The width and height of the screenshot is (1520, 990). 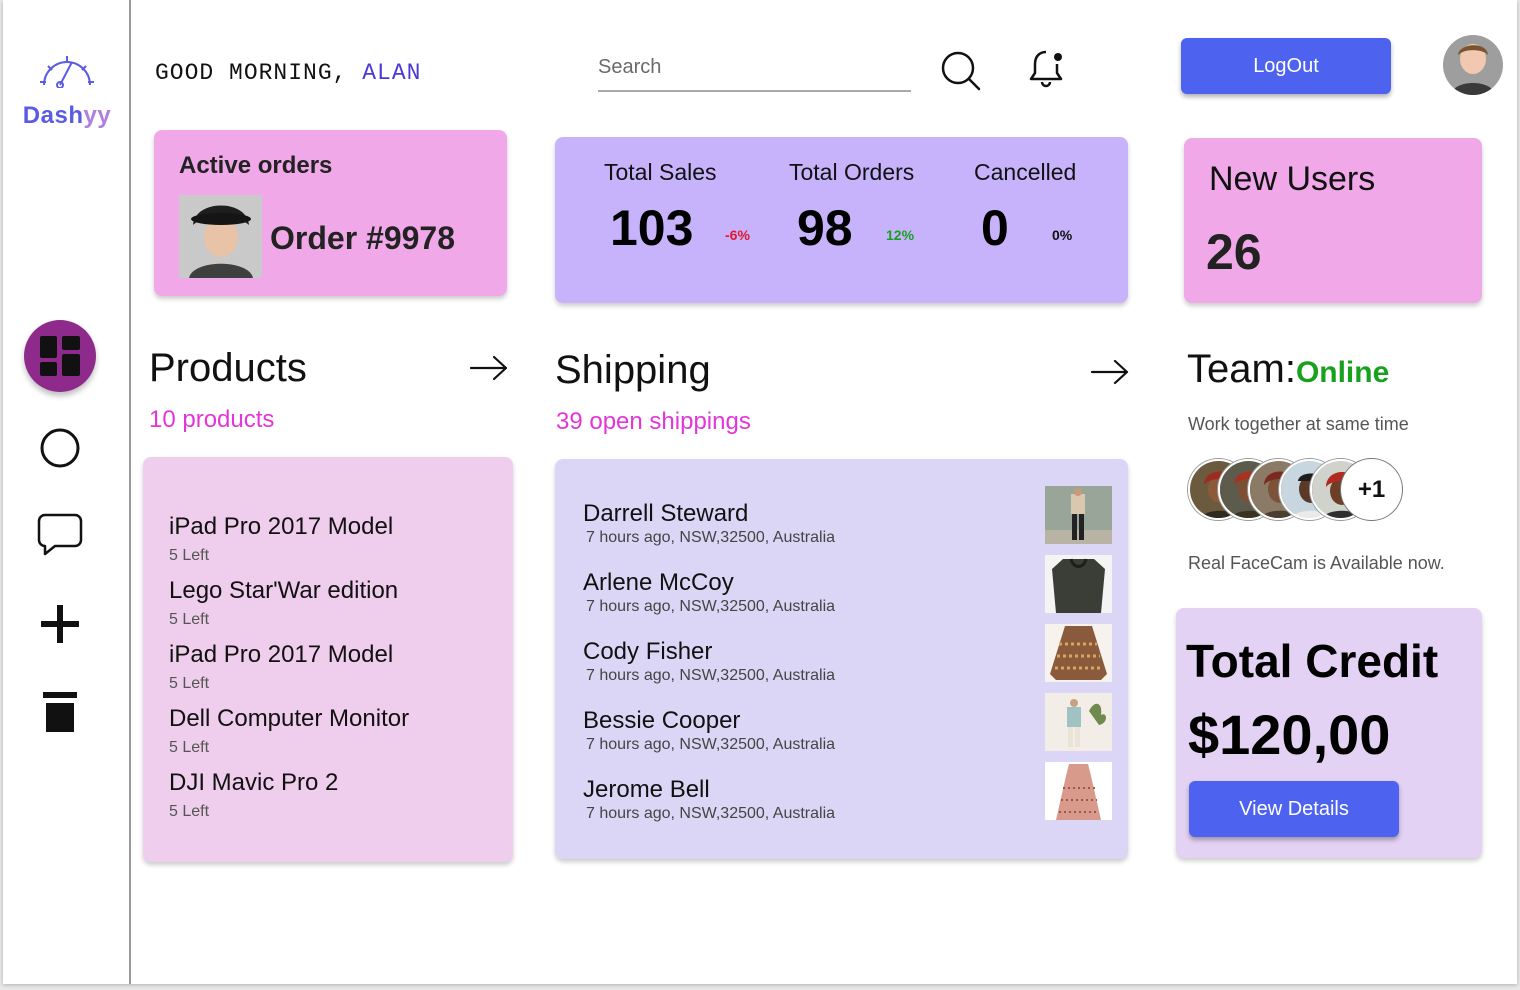 I want to click on shipping-customer-name: Bessie Cooper, so click(x=662, y=720).